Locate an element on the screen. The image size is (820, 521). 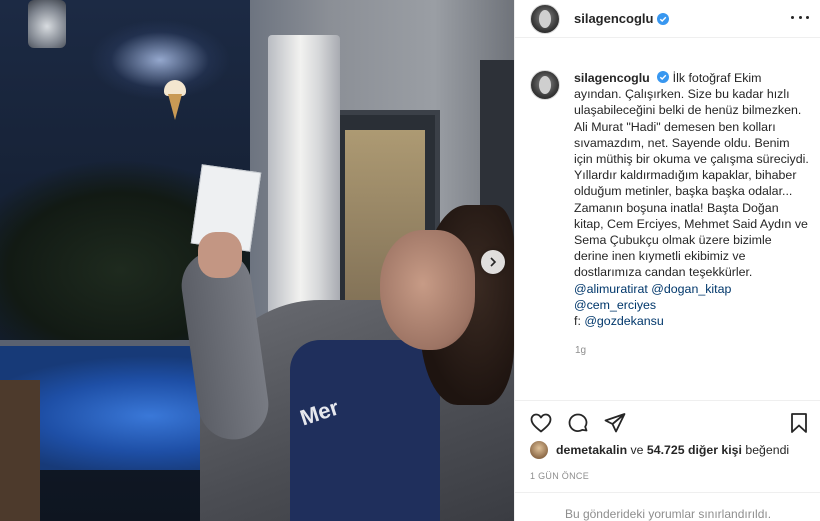
likes-suffix: beğendi is located at coordinates (765, 450).